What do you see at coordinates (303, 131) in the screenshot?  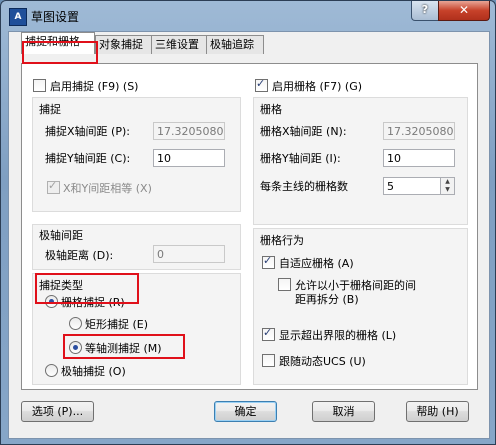 I see `grid-x-spacing-label: 栅格X轴间距 (N):` at bounding box center [303, 131].